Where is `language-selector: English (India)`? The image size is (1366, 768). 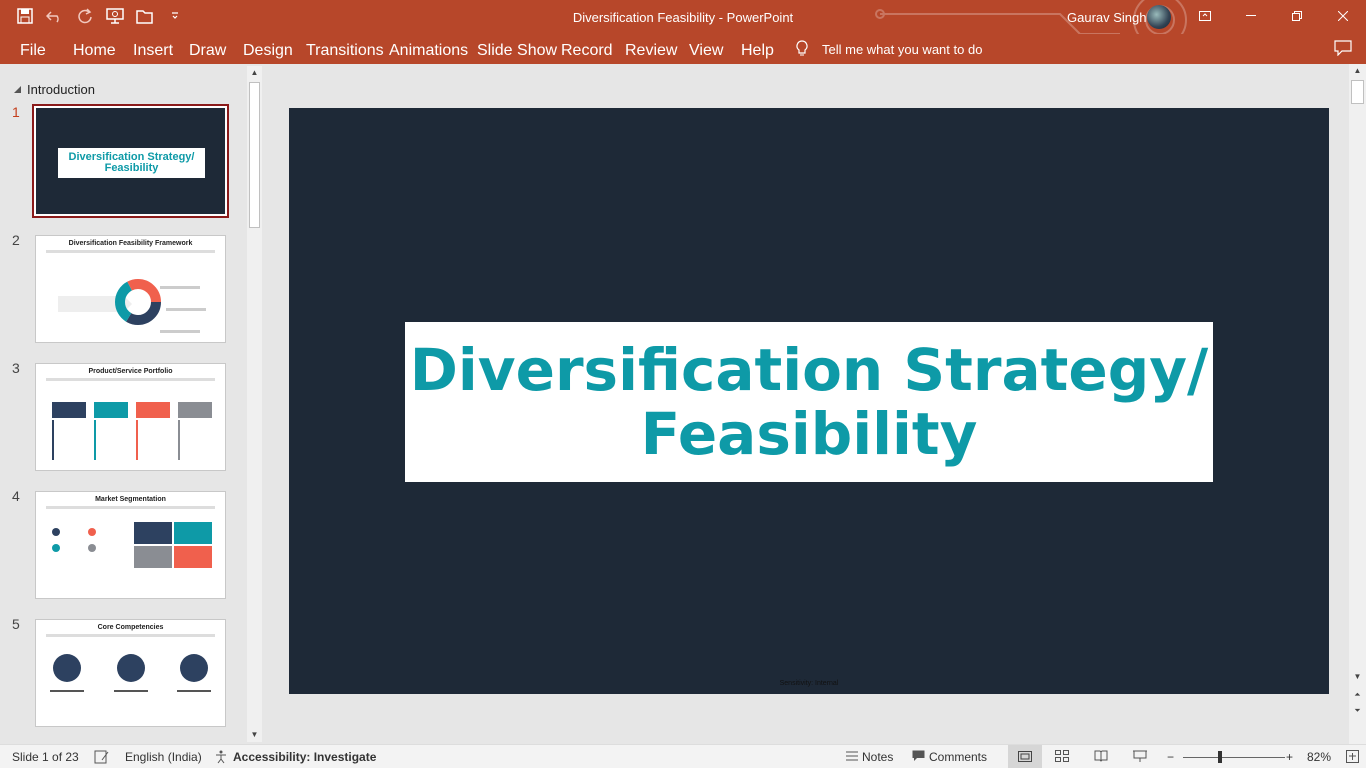
language-selector: English (India) is located at coordinates (163, 757).